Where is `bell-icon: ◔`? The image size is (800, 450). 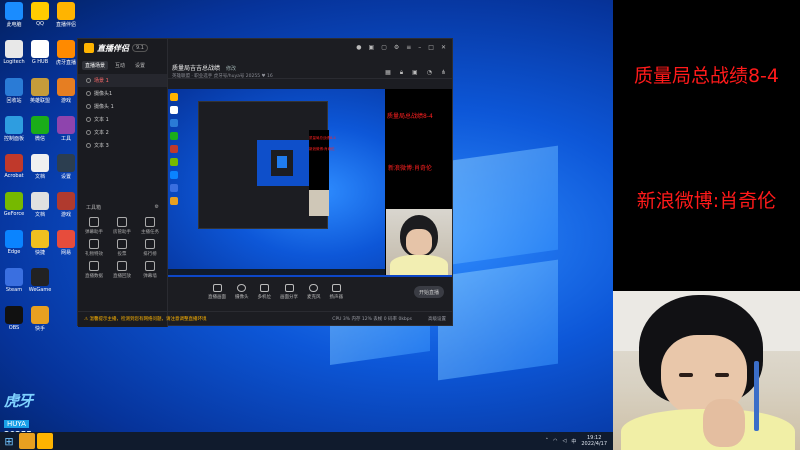 bell-icon: ◔ is located at coordinates (429, 73).